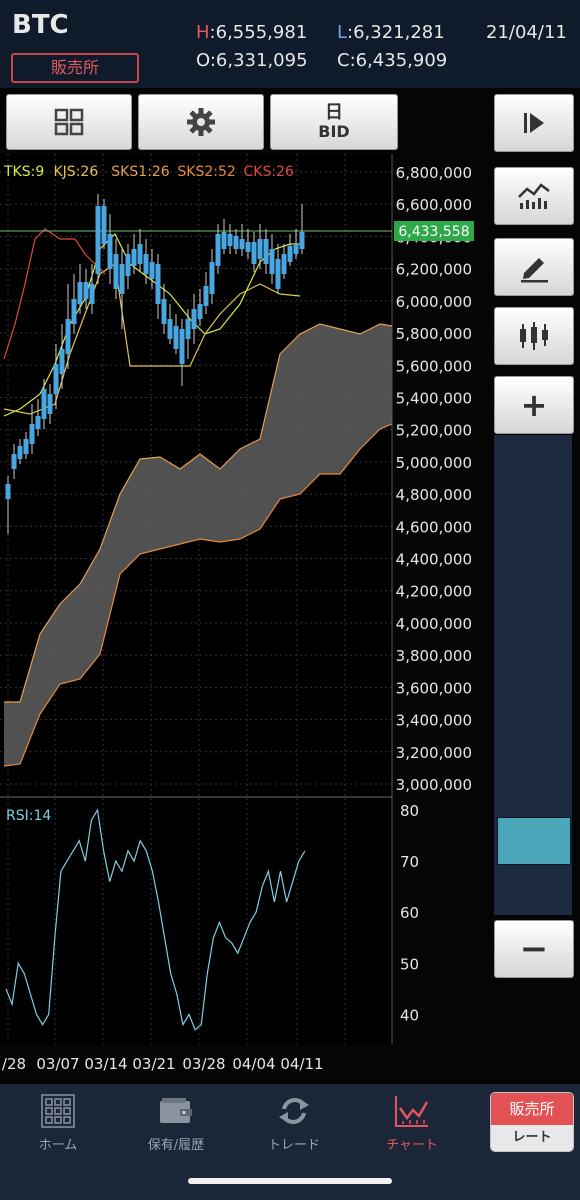 Image resolution: width=580 pixels, height=1200 pixels. I want to click on price-tick-label: 3,200,000, so click(434, 753).